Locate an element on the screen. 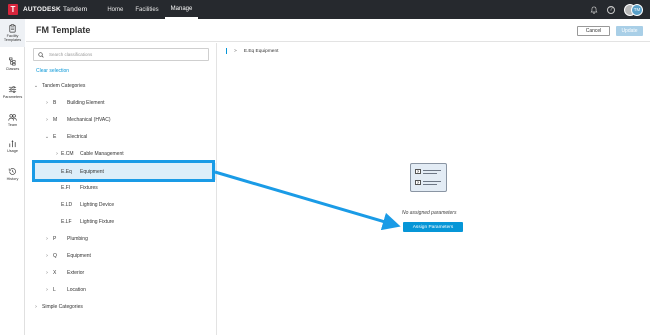 The height and width of the screenshot is (335, 650). update-button: Update is located at coordinates (629, 31).